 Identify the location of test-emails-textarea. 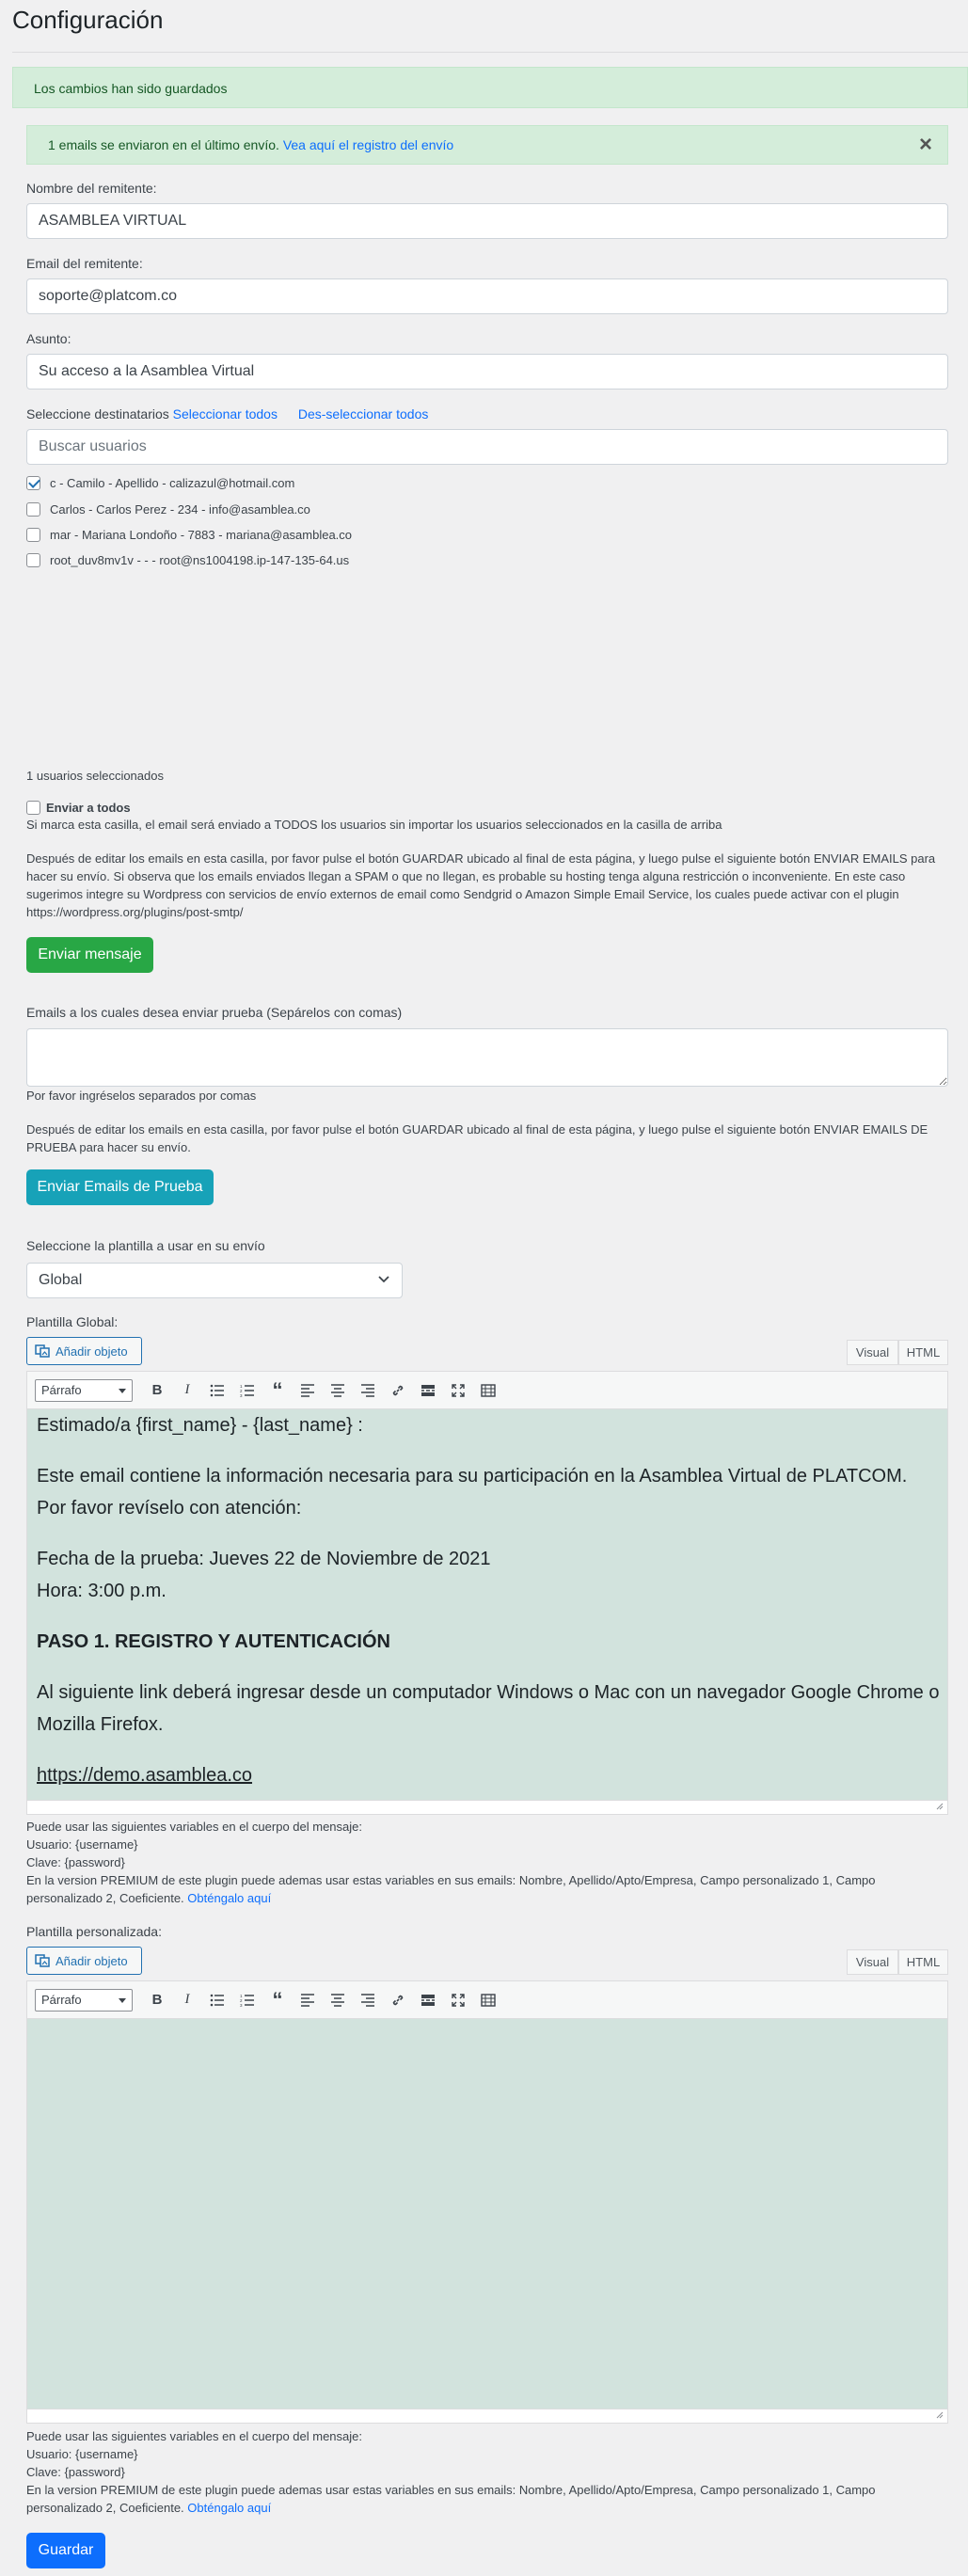
(487, 1058).